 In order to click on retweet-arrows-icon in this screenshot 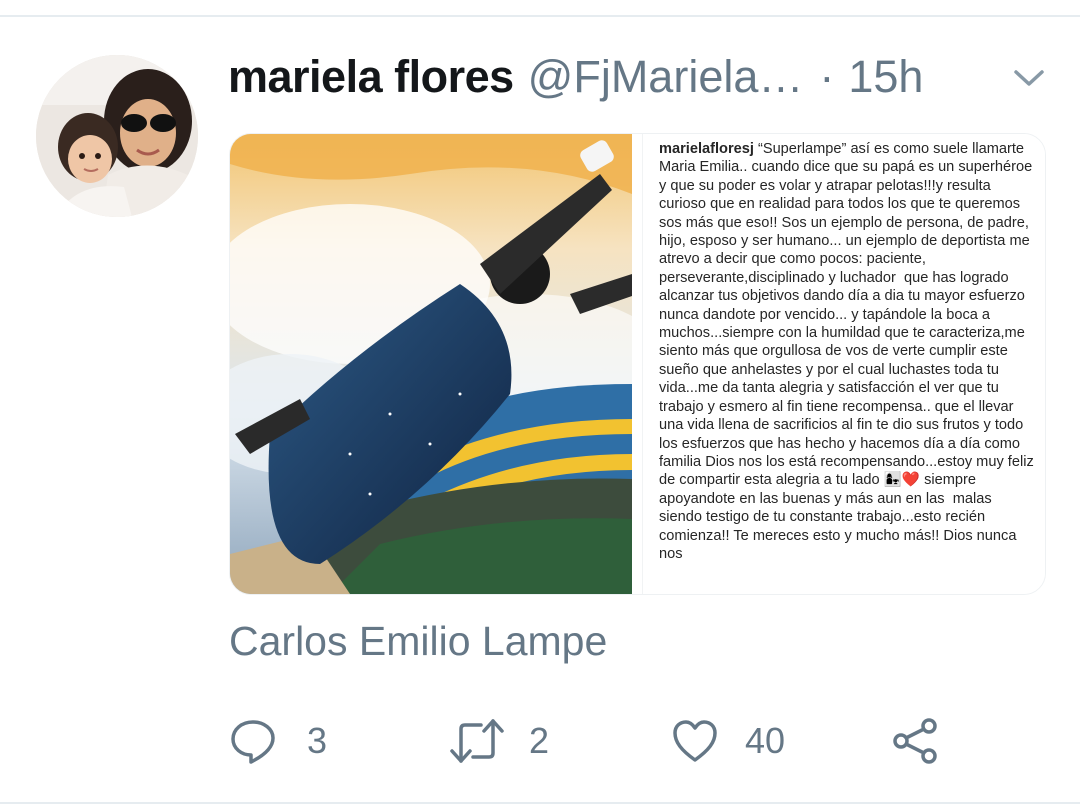, I will do `click(477, 741)`.